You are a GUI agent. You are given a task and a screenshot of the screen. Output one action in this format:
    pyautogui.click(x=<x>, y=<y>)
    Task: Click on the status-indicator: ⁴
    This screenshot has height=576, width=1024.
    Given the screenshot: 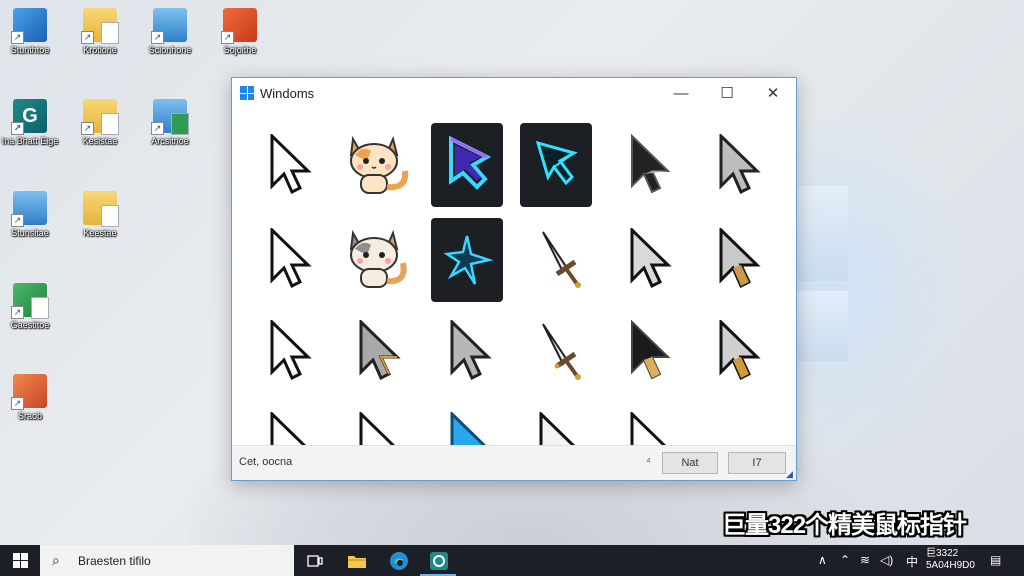 What is the action you would take?
    pyautogui.click(x=648, y=462)
    